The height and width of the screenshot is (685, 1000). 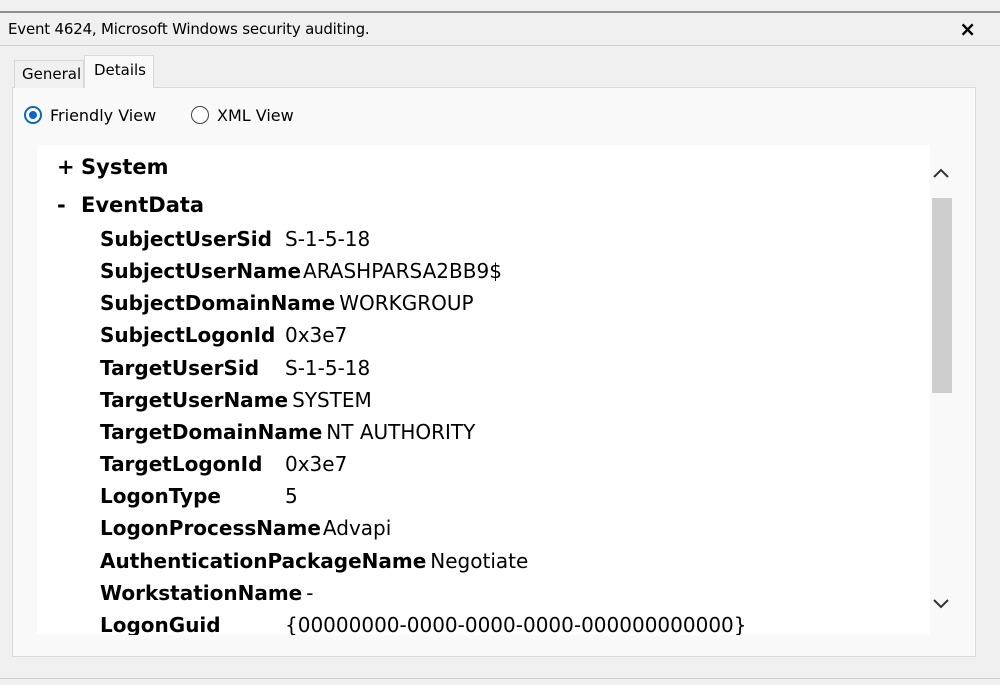 I want to click on eventdata-row: SubjectLogonId 0x3e7, so click(x=223, y=337).